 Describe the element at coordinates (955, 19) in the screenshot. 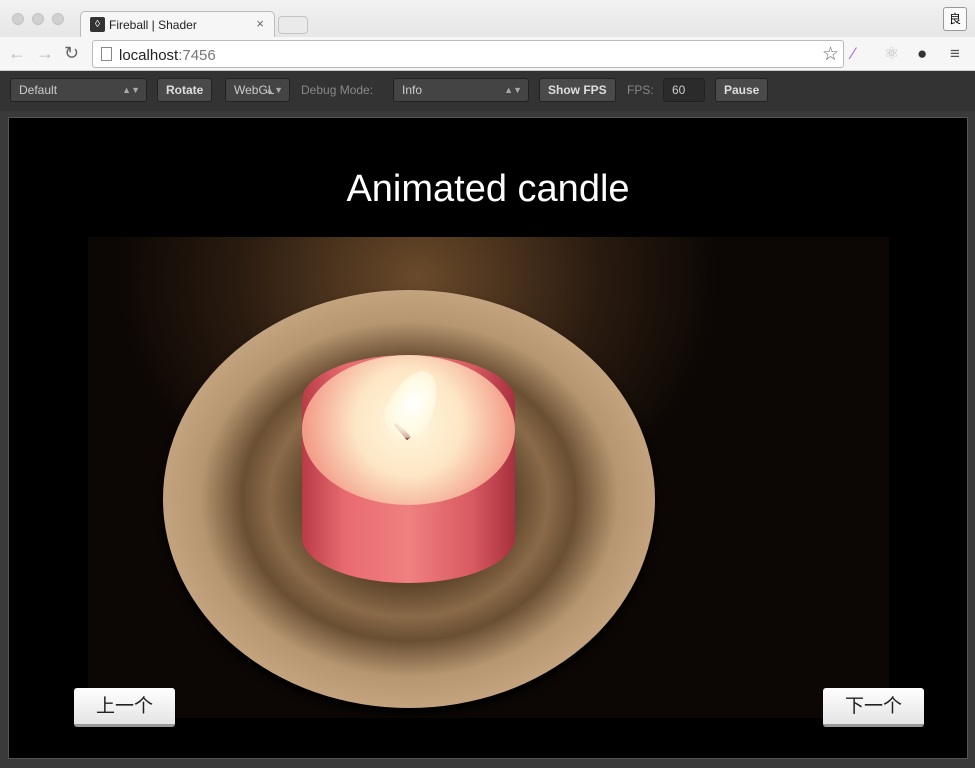

I see `profile-button: 良` at that location.